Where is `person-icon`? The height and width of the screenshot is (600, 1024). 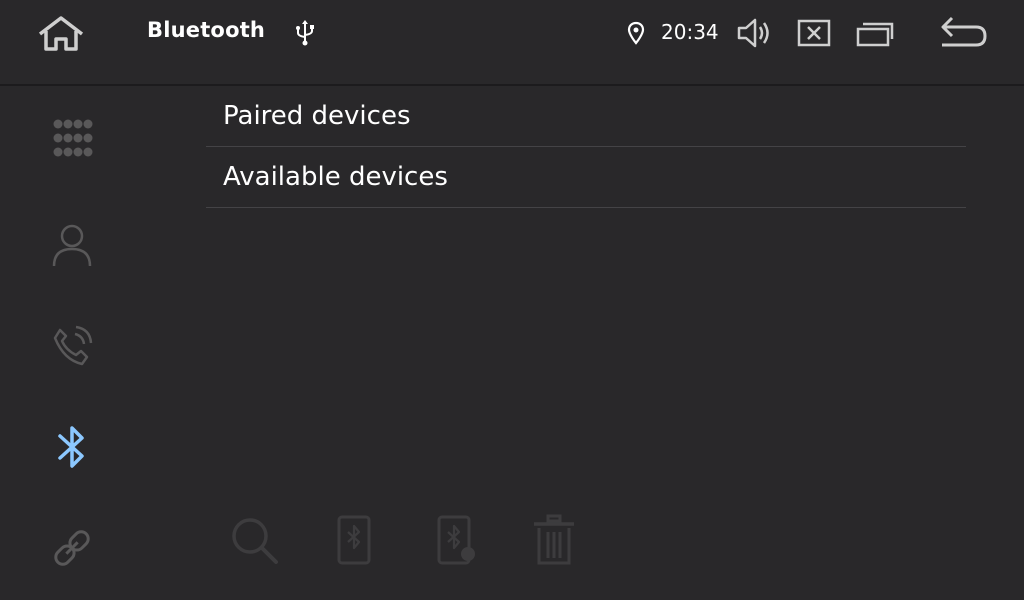 person-icon is located at coordinates (72, 245).